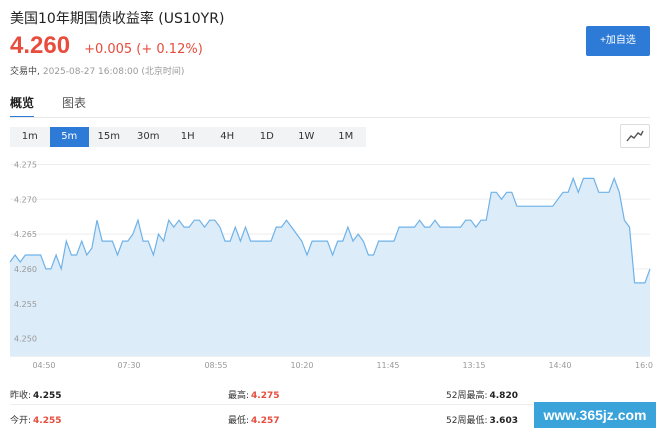 This screenshot has width=660, height=434. What do you see at coordinates (21, 396) in the screenshot?
I see `stat-label: 昨收:` at bounding box center [21, 396].